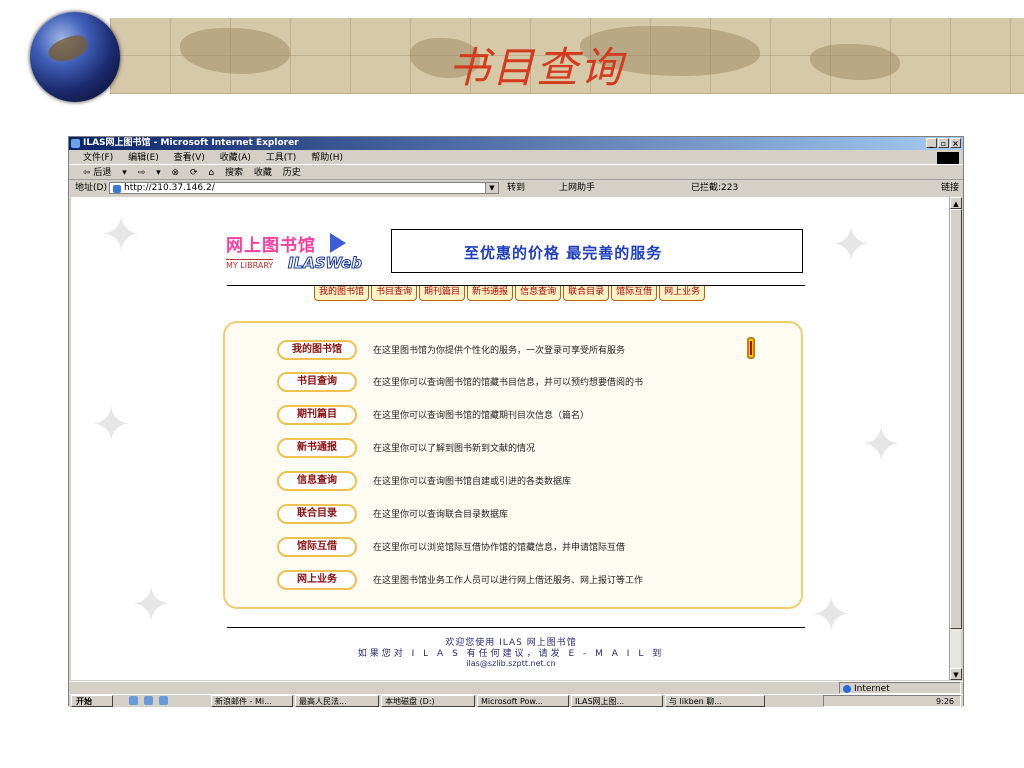 Image resolution: width=1024 pixels, height=768 pixels. What do you see at coordinates (508, 581) in the screenshot?
I see `service-description: 在这里图书馆业务工作人员可以进行网上借还服务、网上报订等工作` at bounding box center [508, 581].